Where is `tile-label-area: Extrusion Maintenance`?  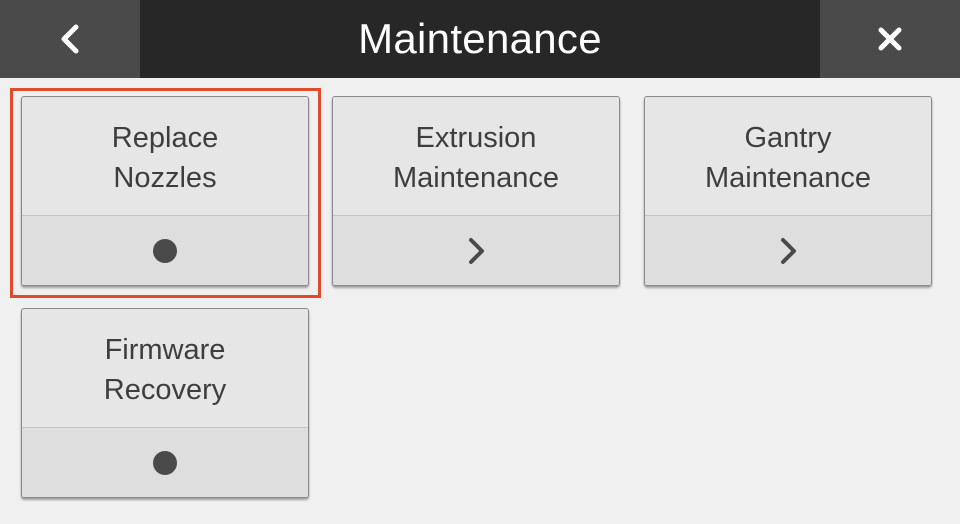 tile-label-area: Extrusion Maintenance is located at coordinates (476, 156).